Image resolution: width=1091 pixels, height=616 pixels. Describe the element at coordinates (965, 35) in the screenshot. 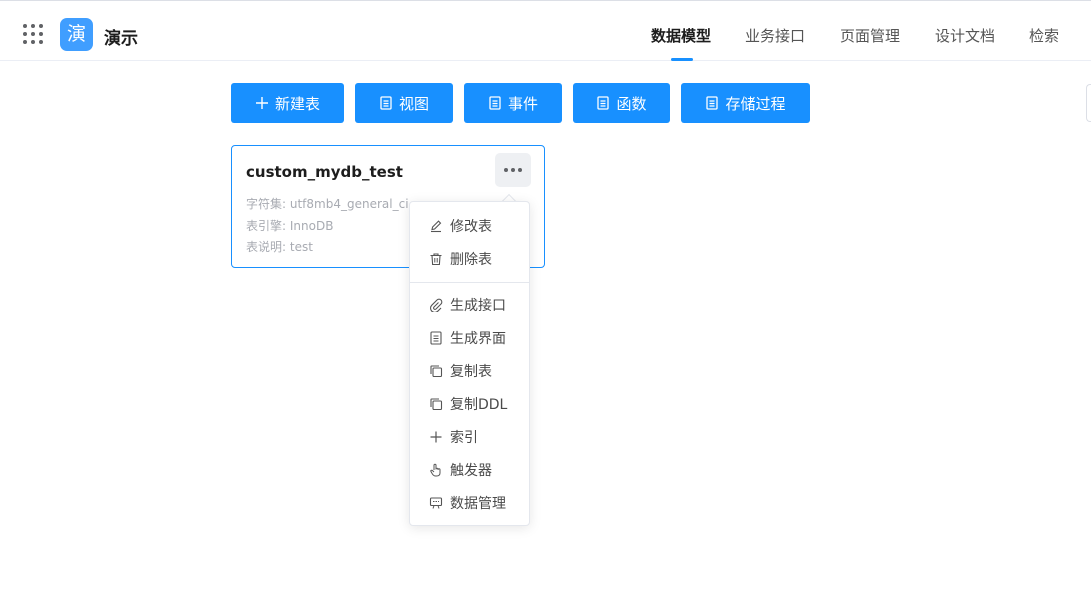

I see `nav-tab-design-docs: 设计文档` at that location.